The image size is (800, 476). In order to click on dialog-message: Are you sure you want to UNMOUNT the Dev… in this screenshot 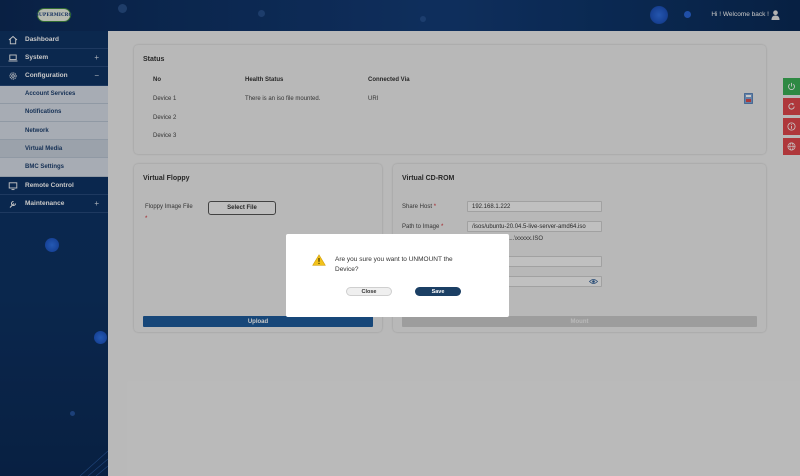, I will do `click(394, 264)`.